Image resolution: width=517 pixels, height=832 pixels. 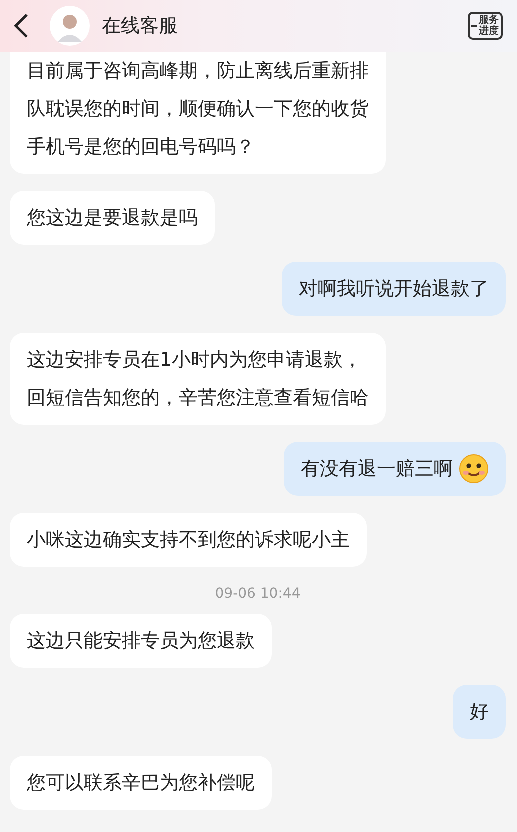 I want to click on message-text: 目前属于咨询高峰期，防止离线后重新排 队耽误您的时间，顺便确认一下您的收货 手机号是您的回电号码吗？, so click(x=198, y=109).